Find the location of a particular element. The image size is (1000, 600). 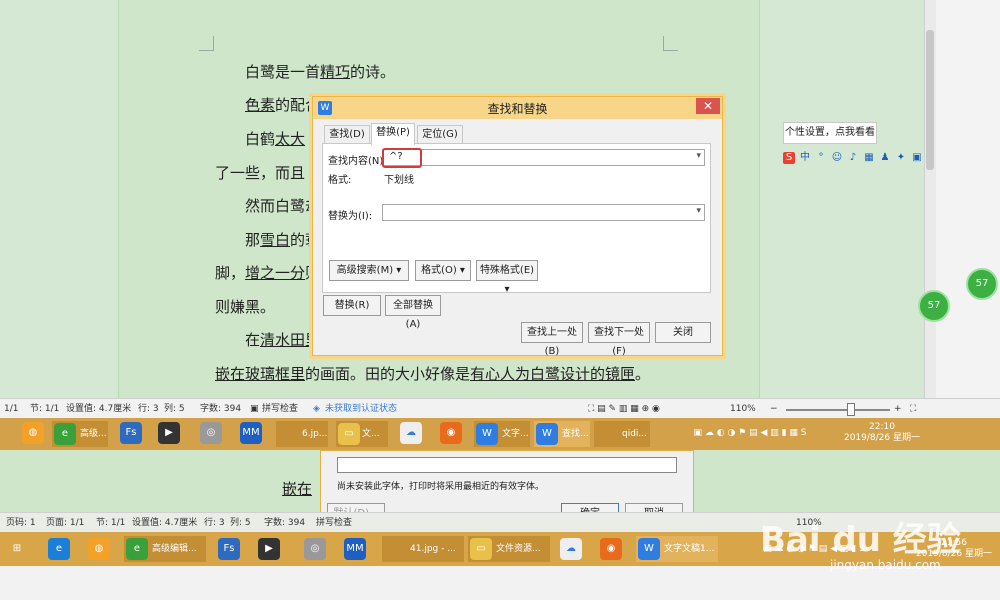

zoom-slider-thumb is located at coordinates (851, 409).